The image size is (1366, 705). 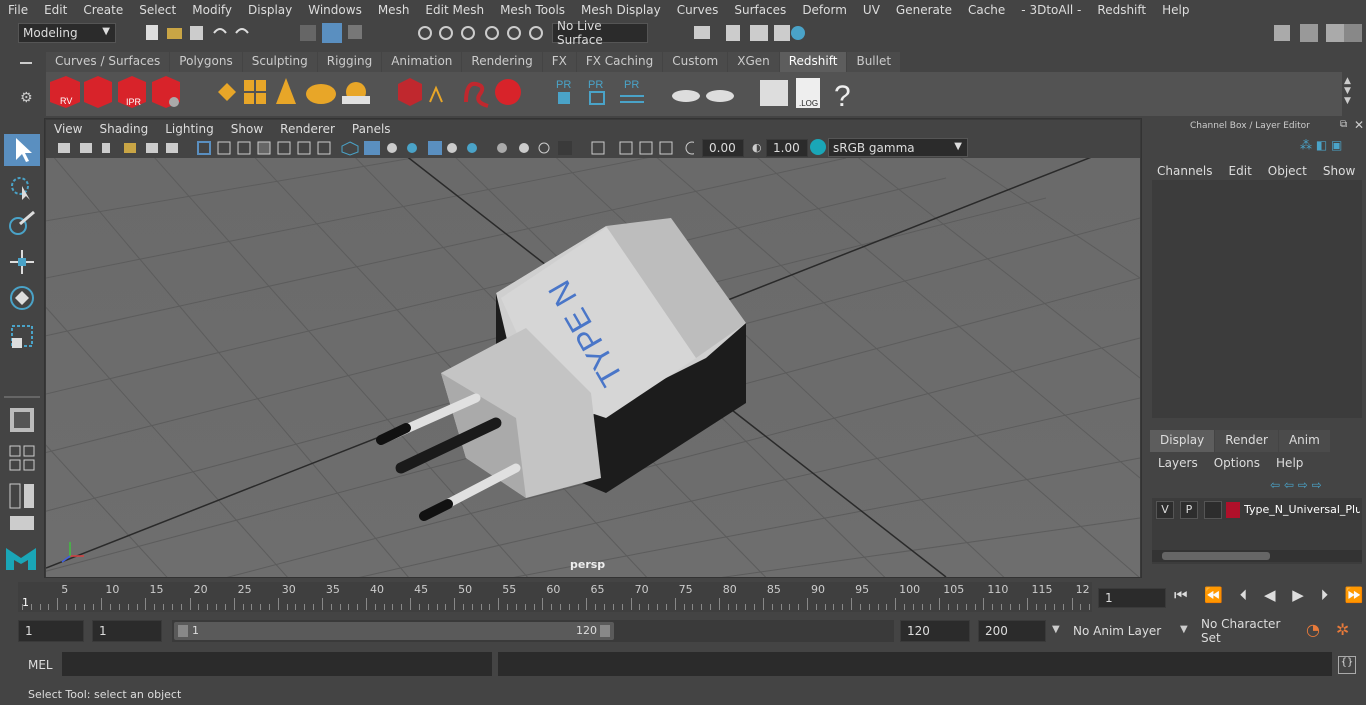 I want to click on layer-menu-2: Help, so click(x=1287, y=463).